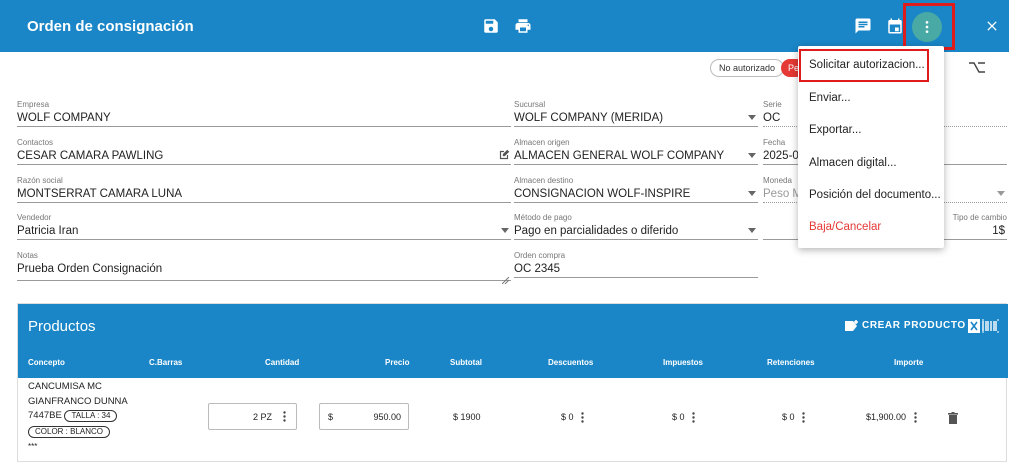  Describe the element at coordinates (530, 104) in the screenshot. I see `sucursal-label: Sucursal` at that location.